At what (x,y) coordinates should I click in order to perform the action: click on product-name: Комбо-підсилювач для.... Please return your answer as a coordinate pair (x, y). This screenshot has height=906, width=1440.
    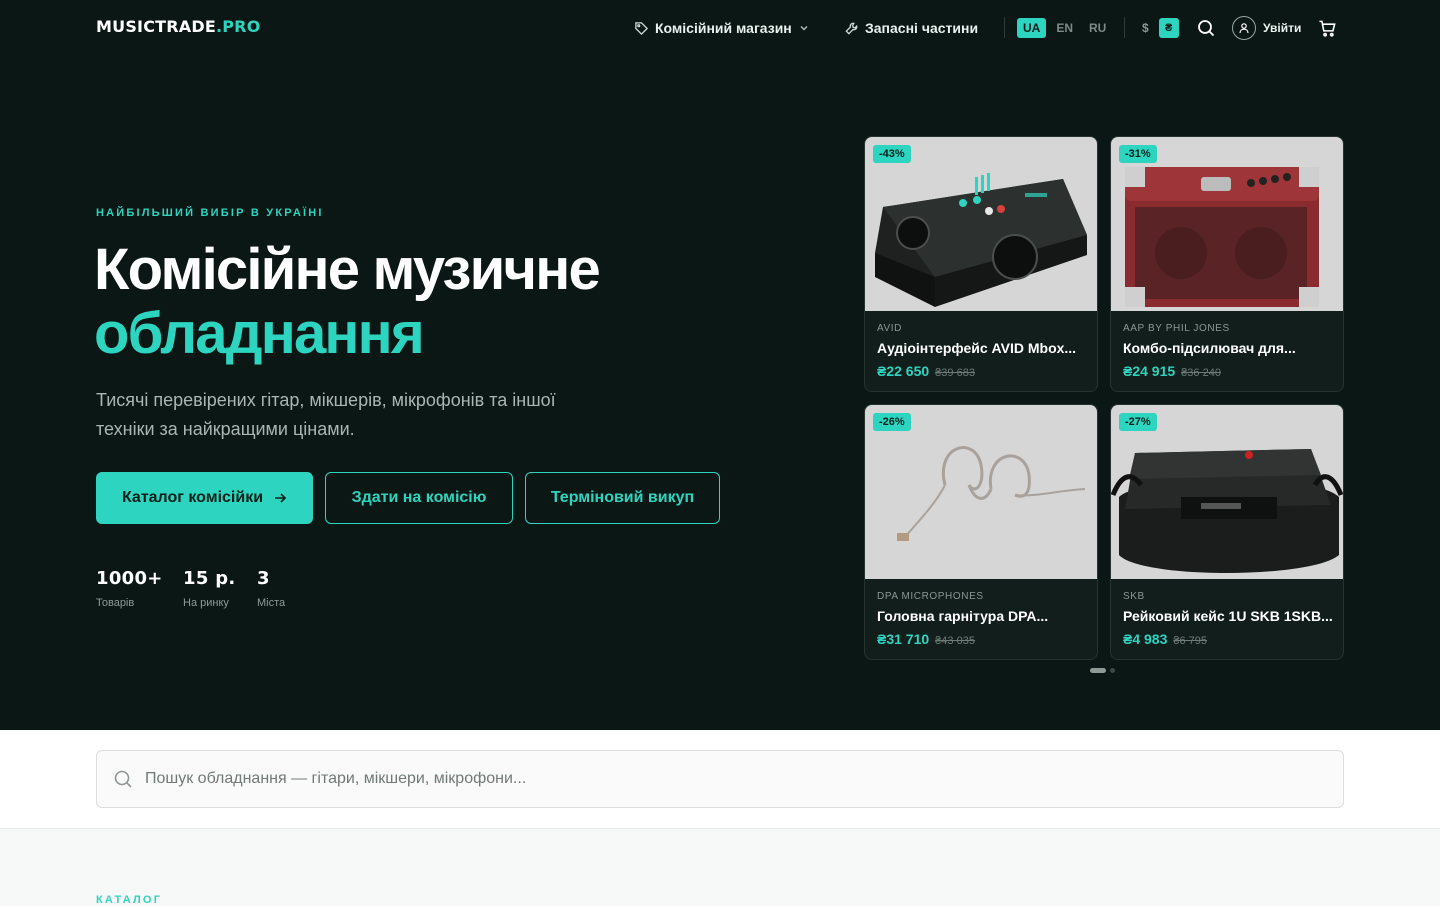
    Looking at the image, I should click on (1209, 348).